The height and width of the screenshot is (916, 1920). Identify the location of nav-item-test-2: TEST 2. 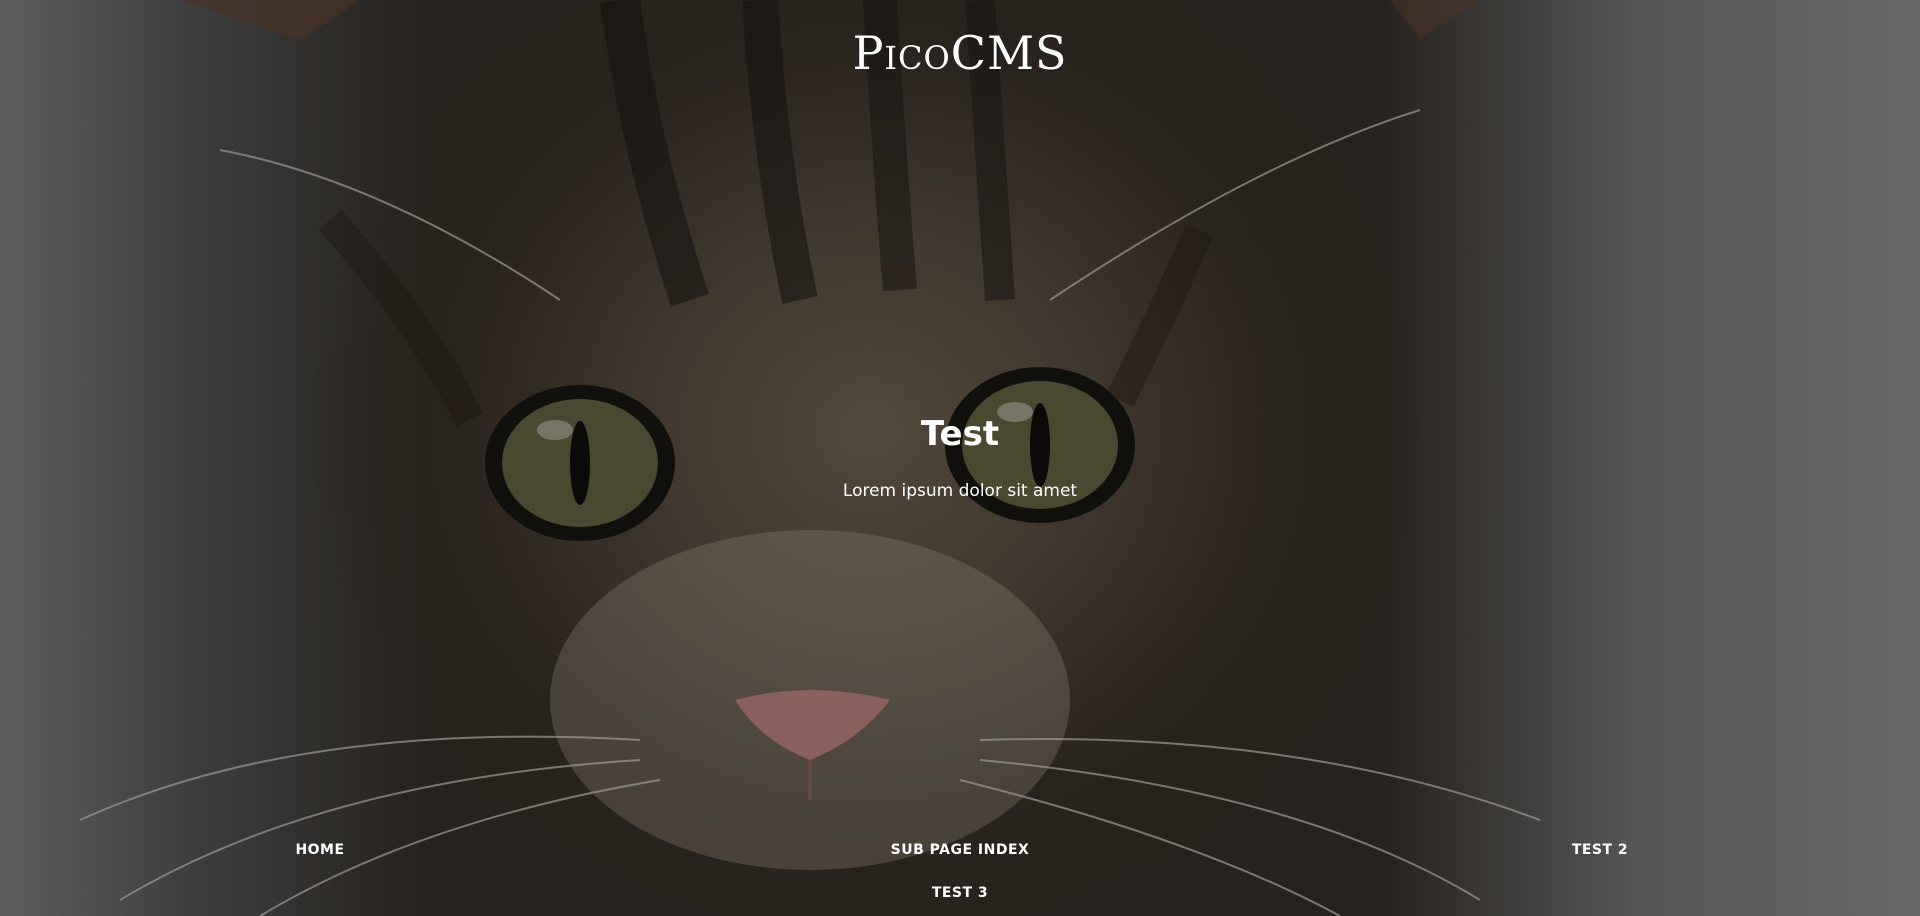
(1600, 850).